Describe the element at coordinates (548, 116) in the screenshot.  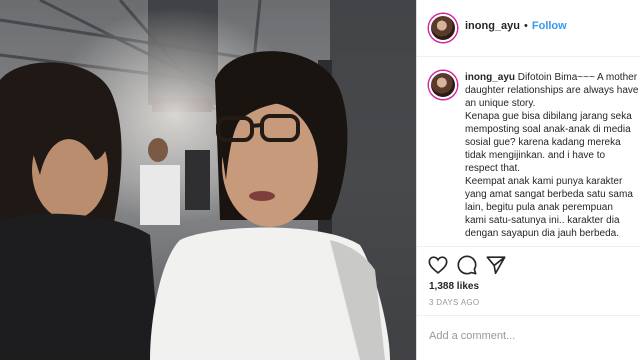
I see `caption-line: Kenapa gue bisa dibilang jarang seka` at that location.